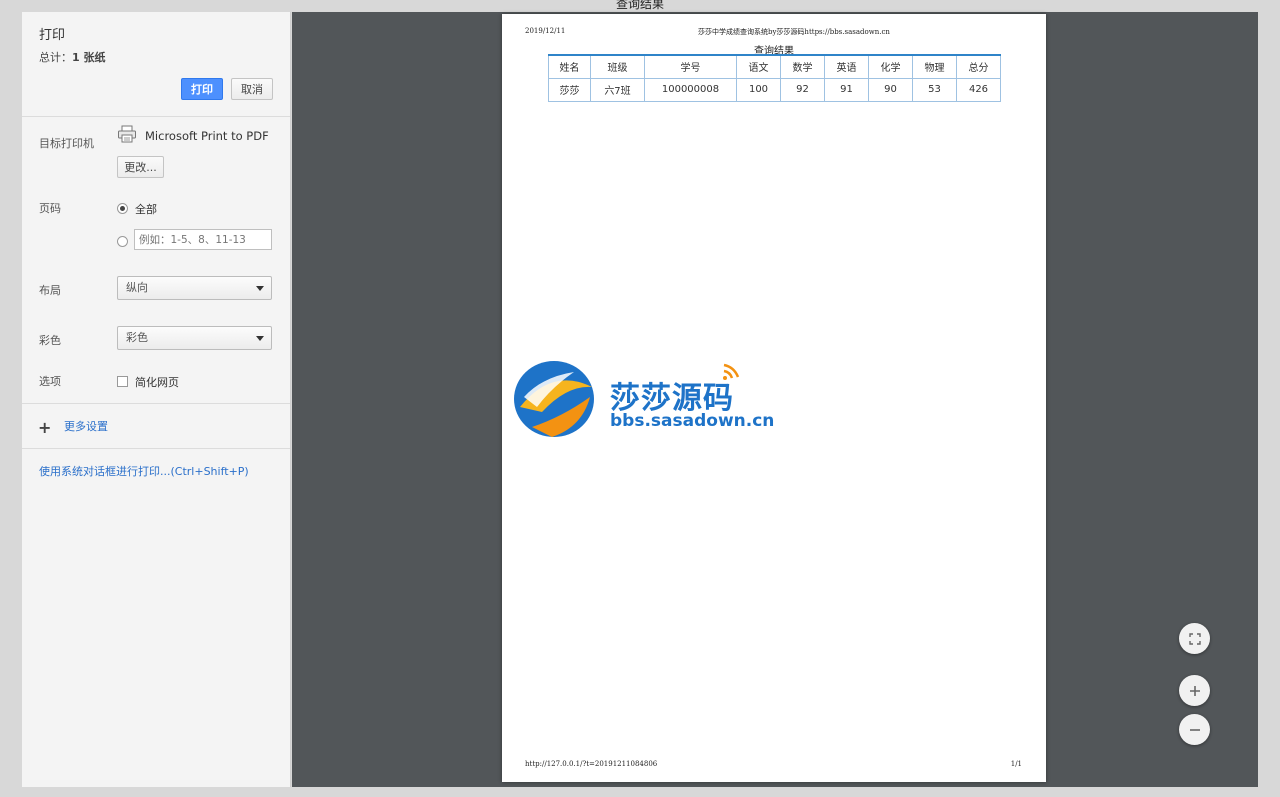 This screenshot has height=797, width=1280. Describe the element at coordinates (86, 426) in the screenshot. I see `more-settings-link: 更多设置` at that location.